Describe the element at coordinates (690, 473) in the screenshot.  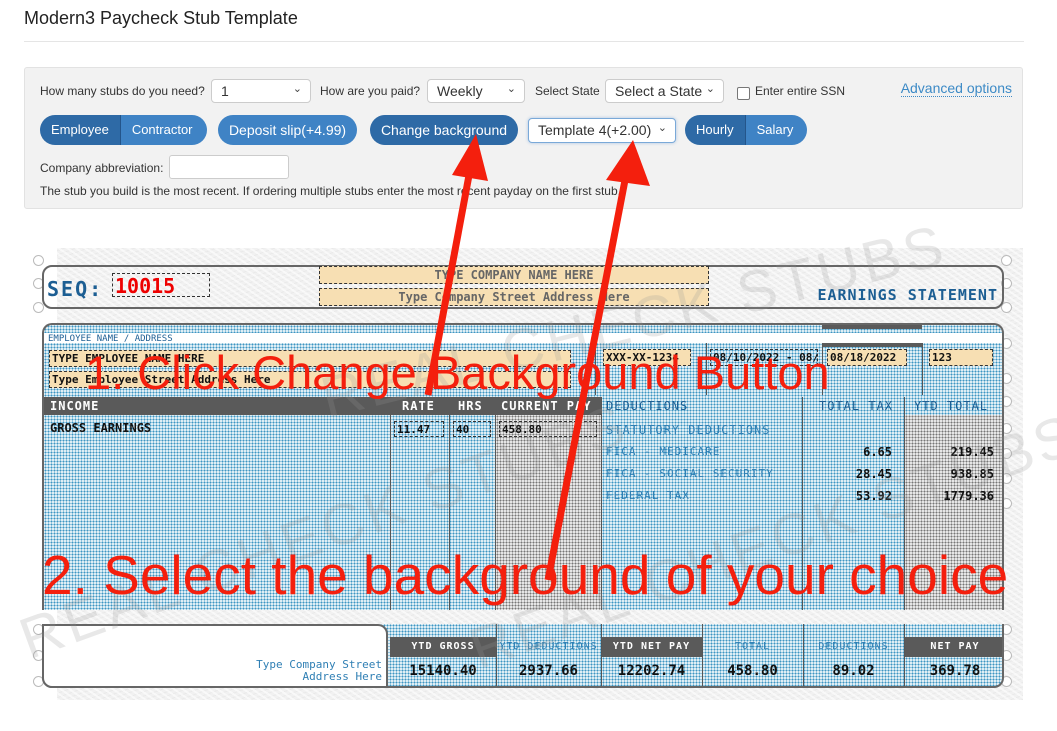
I see `deduction-label: FICA - SOCIAL SECURITY` at that location.